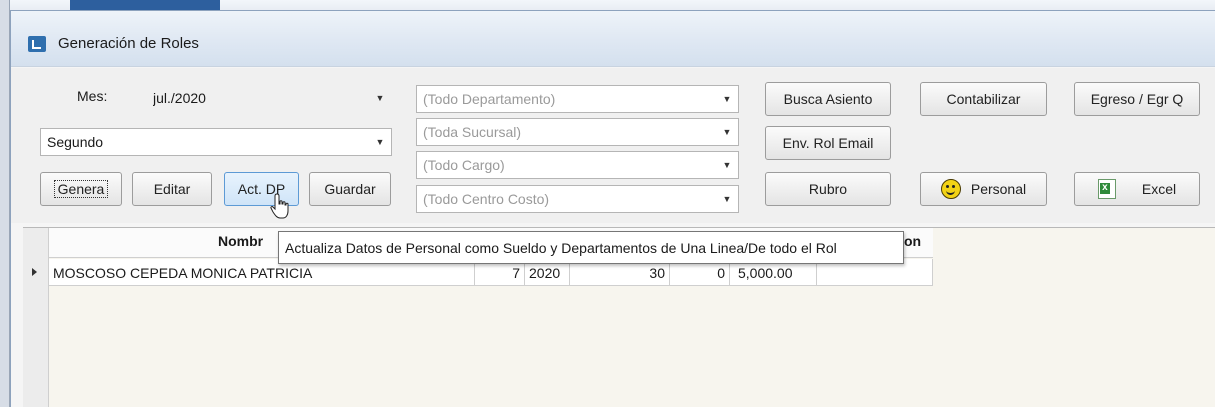  What do you see at coordinates (179, 98) in the screenshot?
I see `mes-value: jul./2020` at bounding box center [179, 98].